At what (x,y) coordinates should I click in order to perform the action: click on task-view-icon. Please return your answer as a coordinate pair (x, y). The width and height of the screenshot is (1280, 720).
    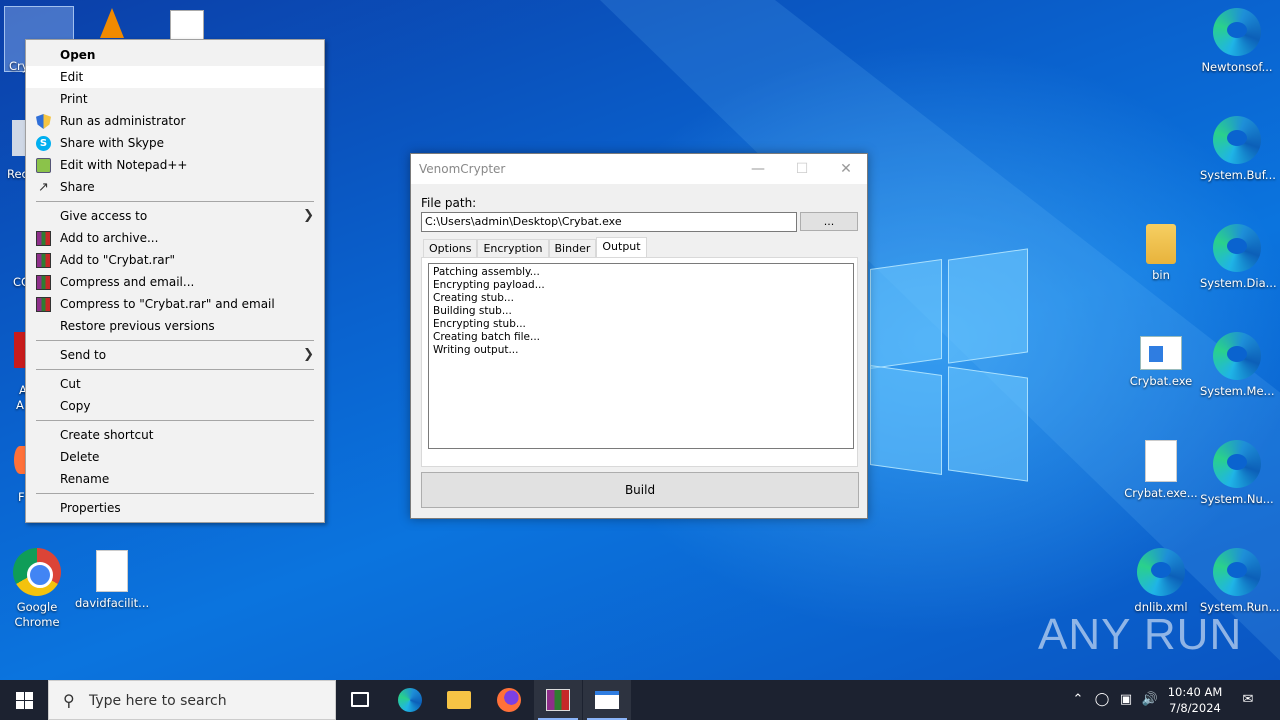
    Looking at the image, I should click on (360, 699).